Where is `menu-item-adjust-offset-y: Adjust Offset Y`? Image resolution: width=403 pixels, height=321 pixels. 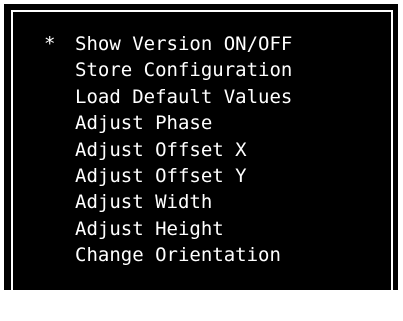 menu-item-adjust-offset-y: Adjust Offset Y is located at coordinates (202, 176).